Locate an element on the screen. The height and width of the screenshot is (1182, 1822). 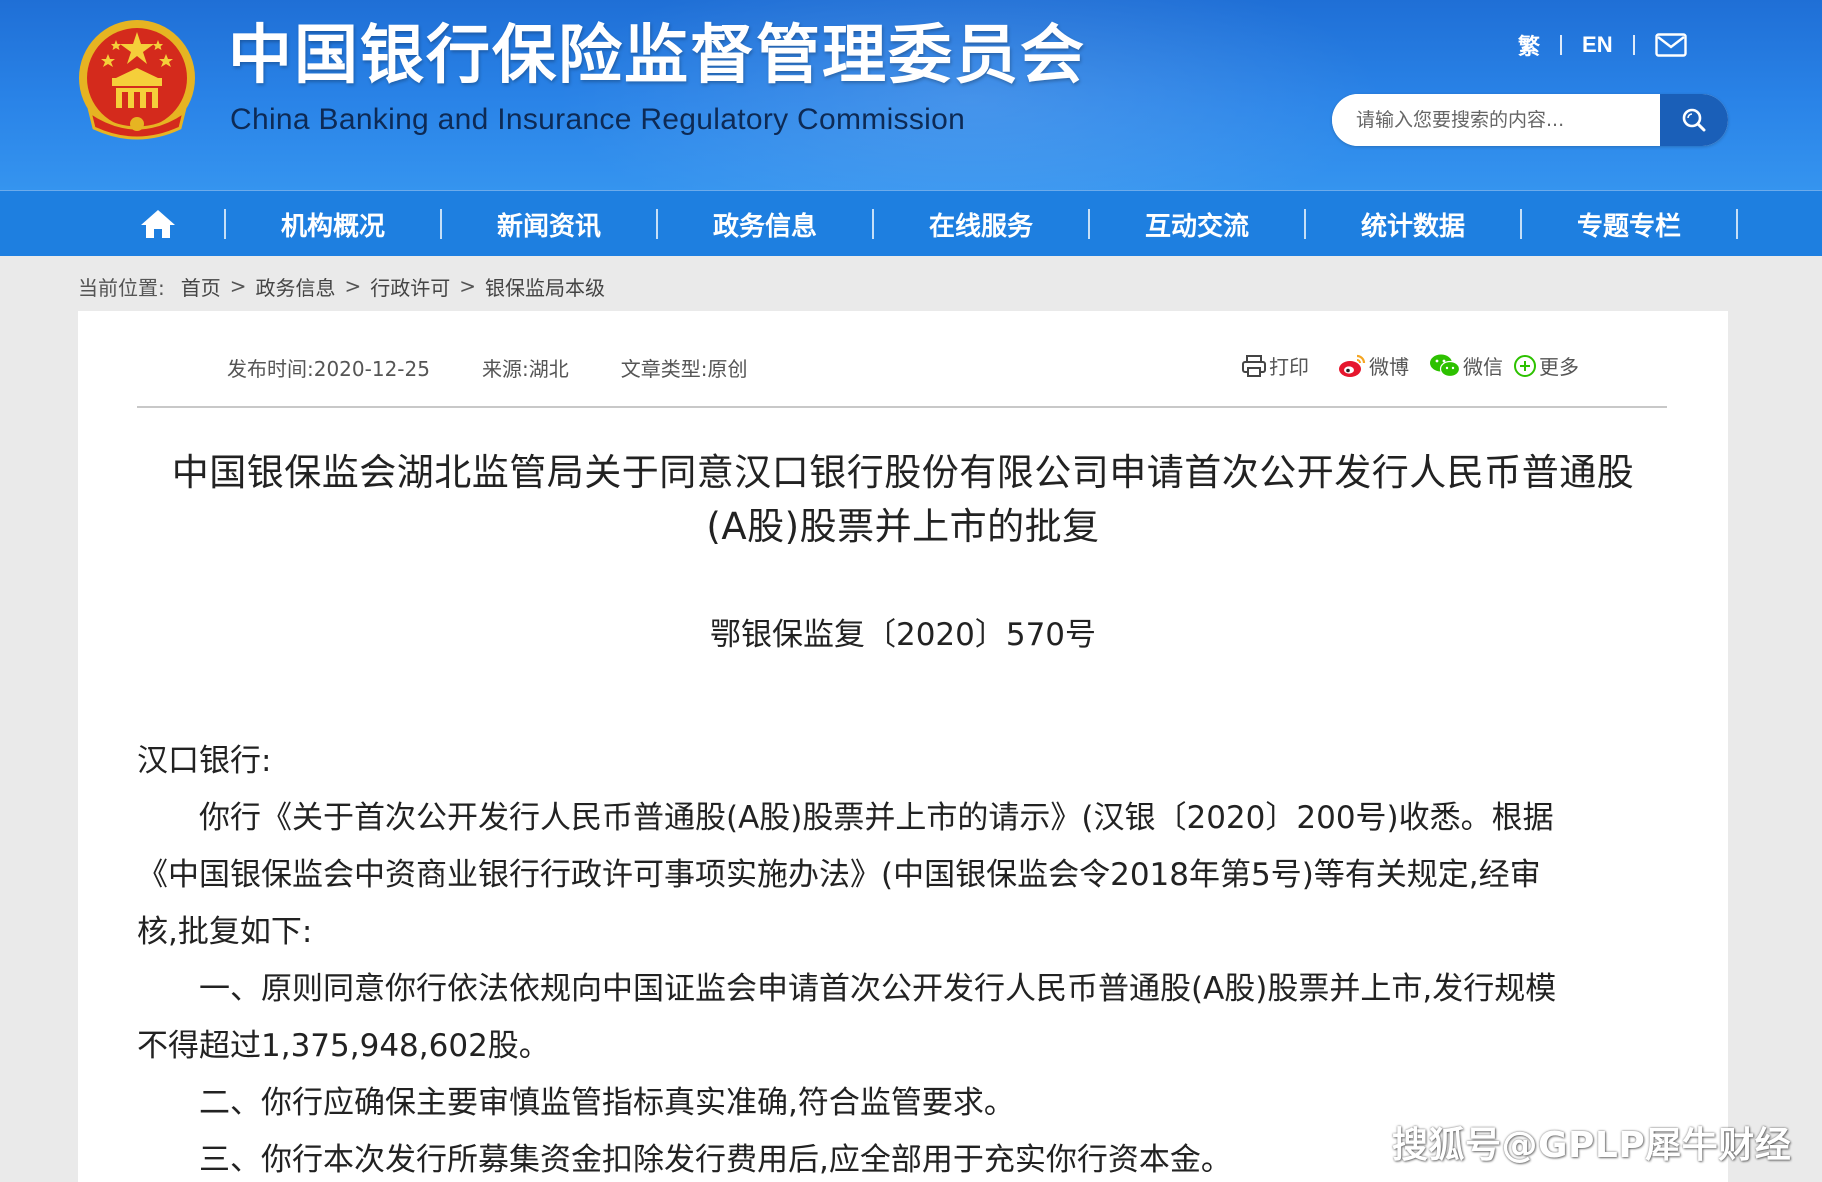
print-label: 打印 is located at coordinates (1289, 367).